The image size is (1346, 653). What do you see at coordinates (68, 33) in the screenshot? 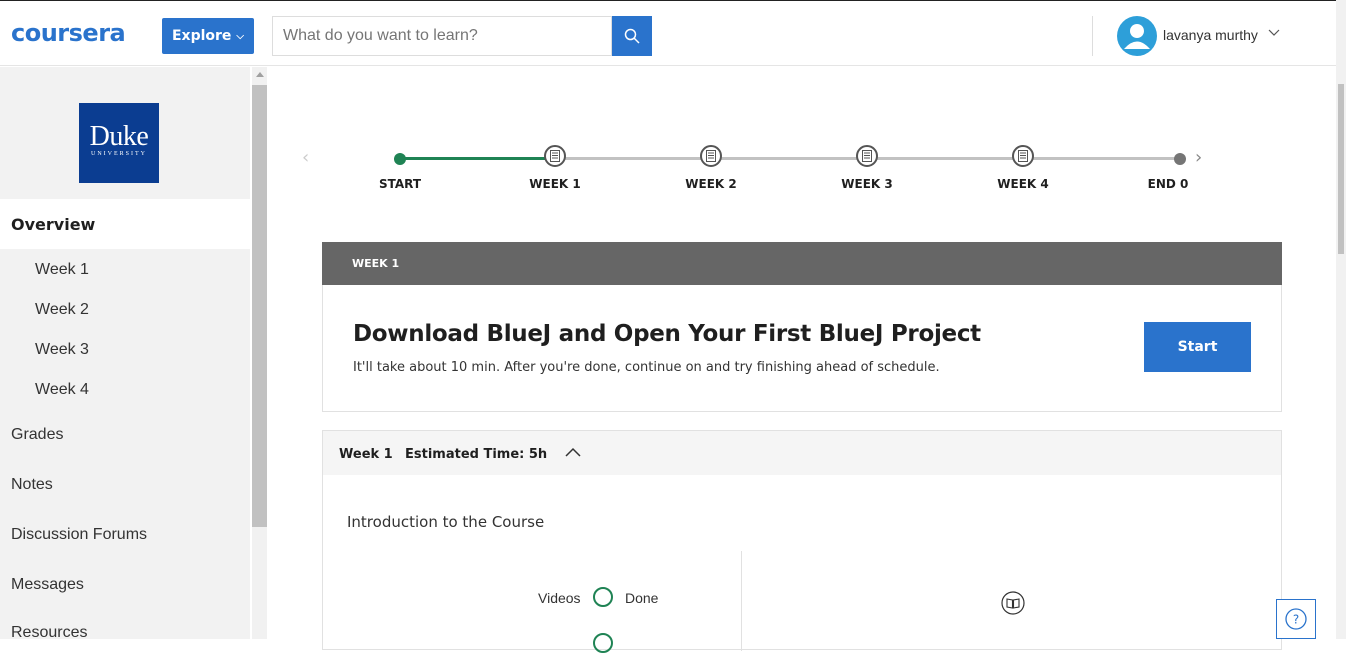
I see `coursera-logo: coursera` at bounding box center [68, 33].